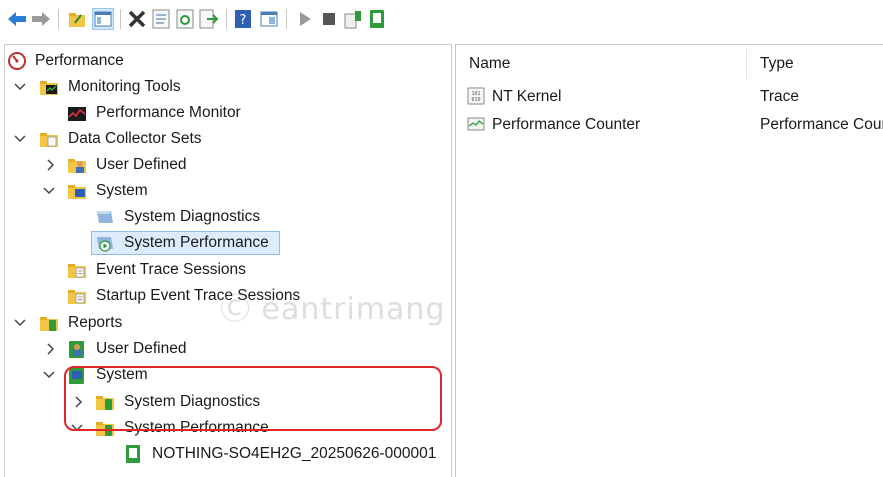  I want to click on properties-icon, so click(161, 19).